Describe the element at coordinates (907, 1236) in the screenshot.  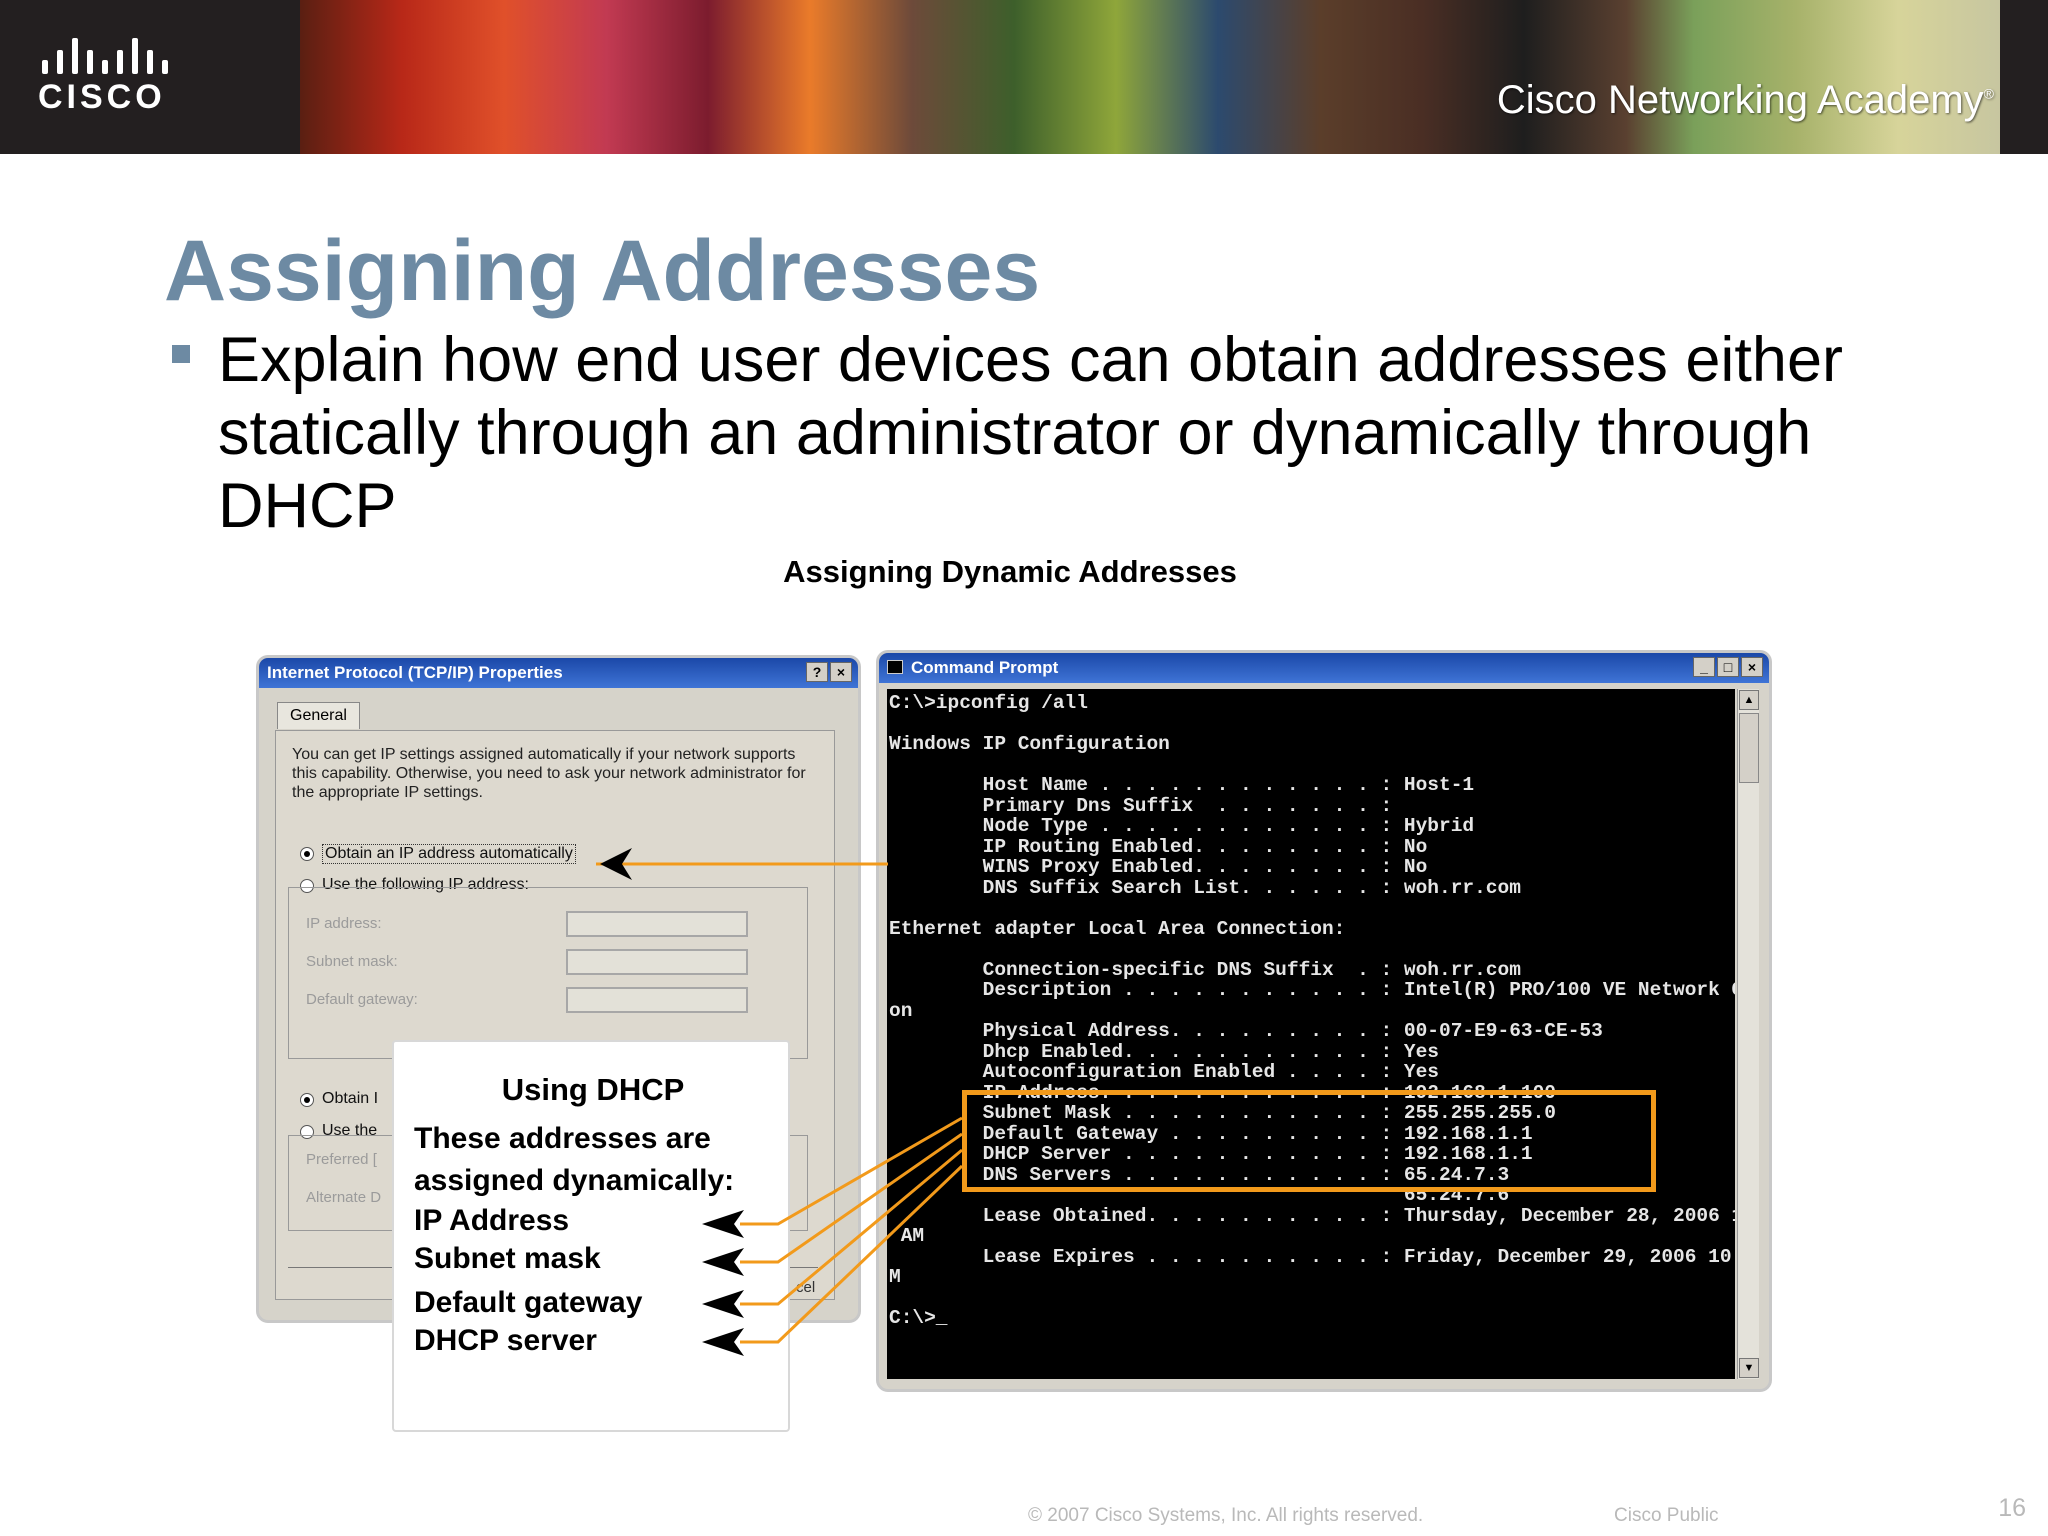
I see `console-line: AM` at that location.